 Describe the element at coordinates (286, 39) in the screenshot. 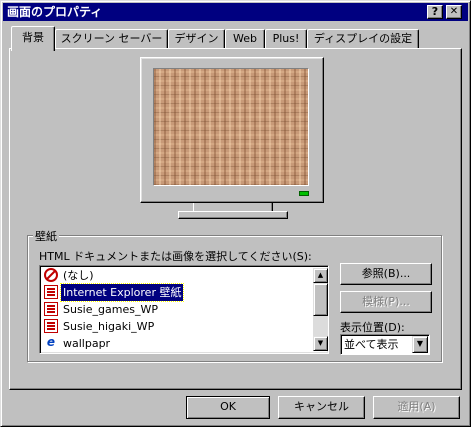

I see `tab-plus: Plus!` at that location.